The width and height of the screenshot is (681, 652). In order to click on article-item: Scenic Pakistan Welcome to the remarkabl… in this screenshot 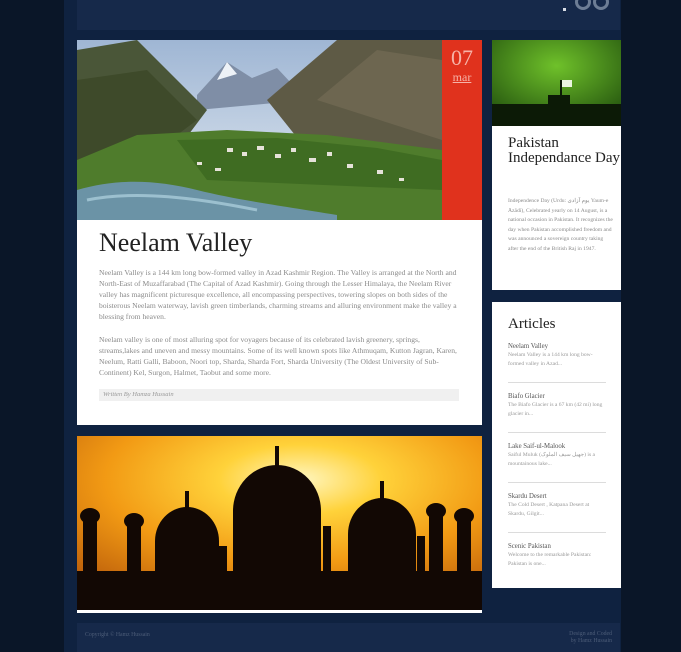, I will do `click(557, 555)`.